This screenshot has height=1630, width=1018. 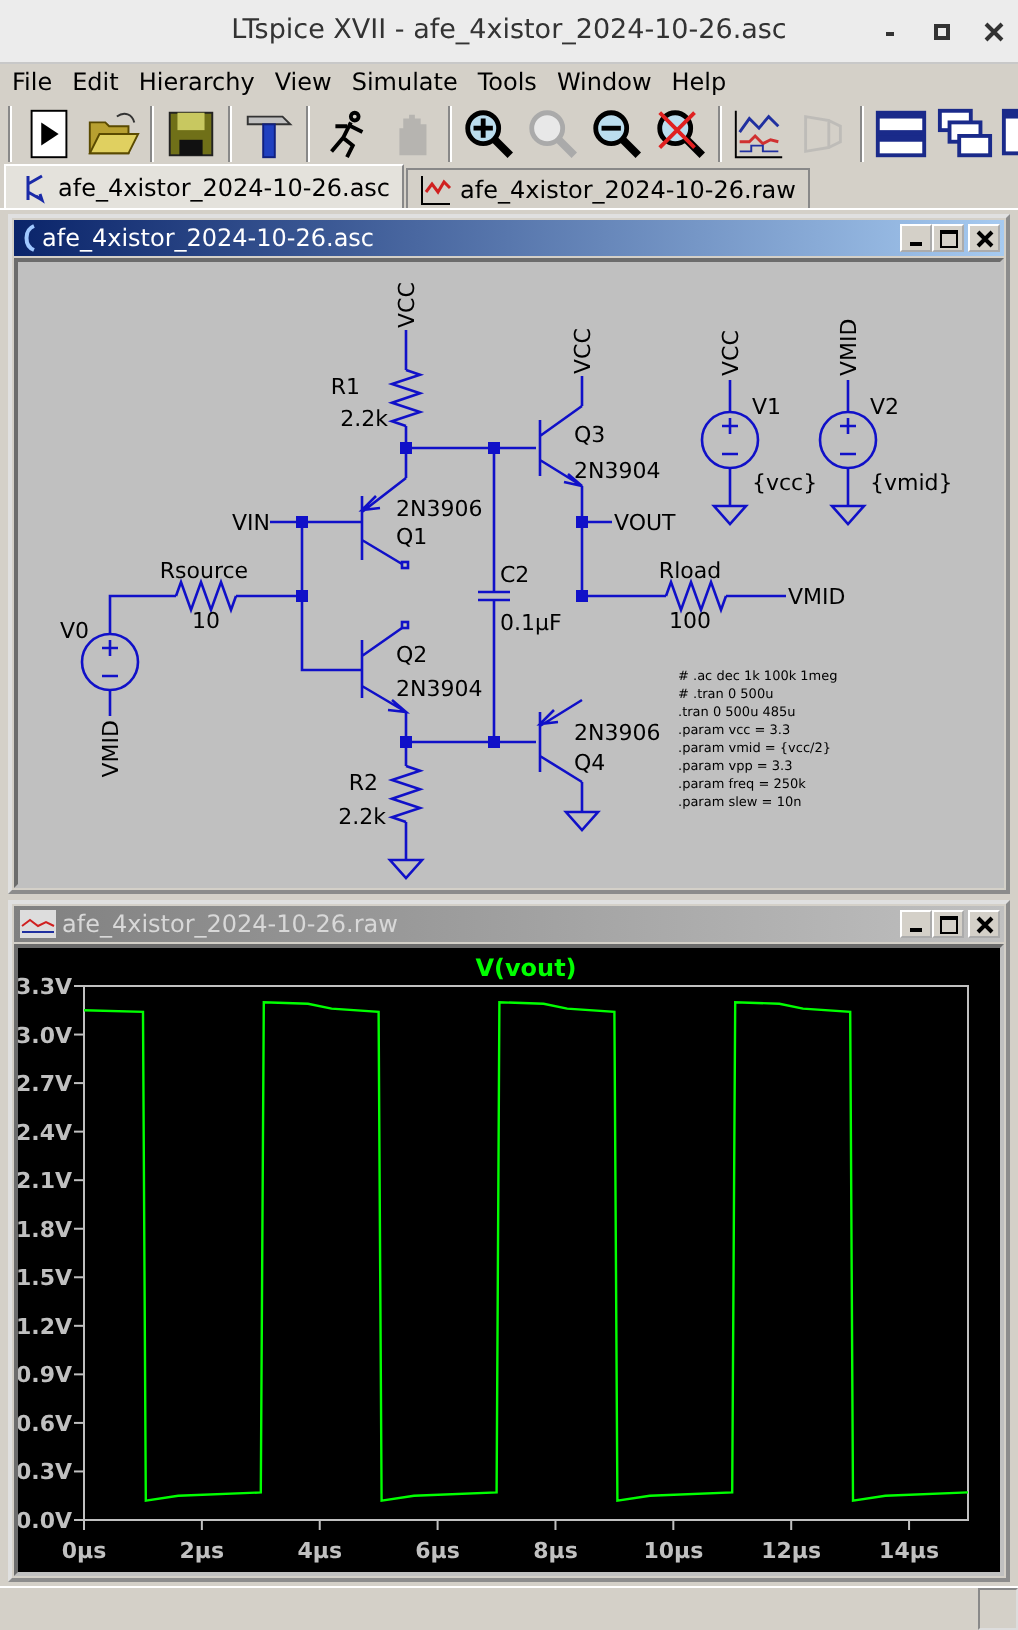 What do you see at coordinates (45, 987) in the screenshot?
I see `y-tick-label: 3.3V` at bounding box center [45, 987].